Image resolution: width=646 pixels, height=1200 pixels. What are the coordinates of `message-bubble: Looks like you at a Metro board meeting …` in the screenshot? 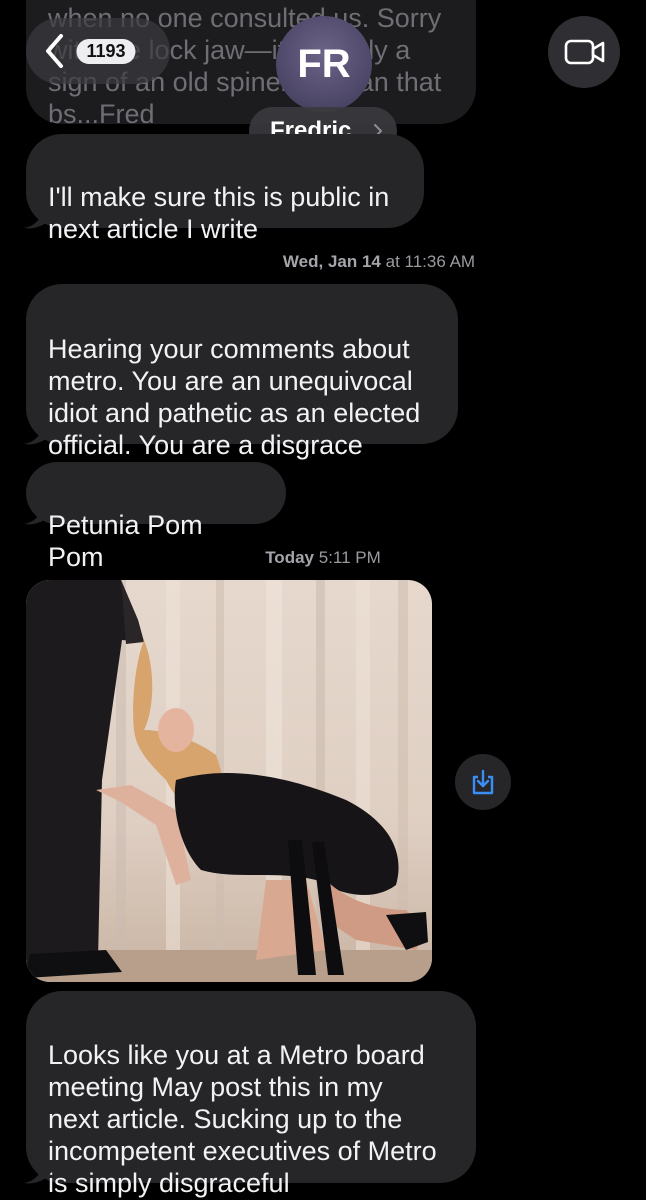 It's located at (250, 1094).